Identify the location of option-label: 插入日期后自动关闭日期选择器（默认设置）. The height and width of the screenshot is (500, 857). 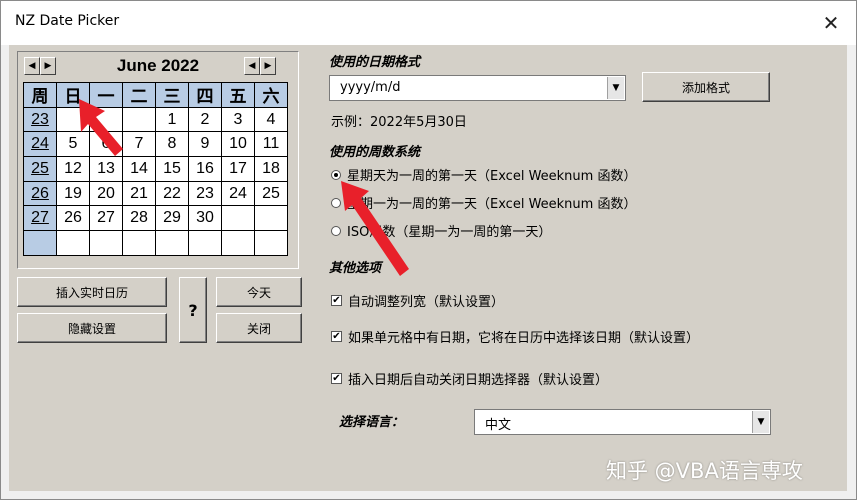
(478, 380).